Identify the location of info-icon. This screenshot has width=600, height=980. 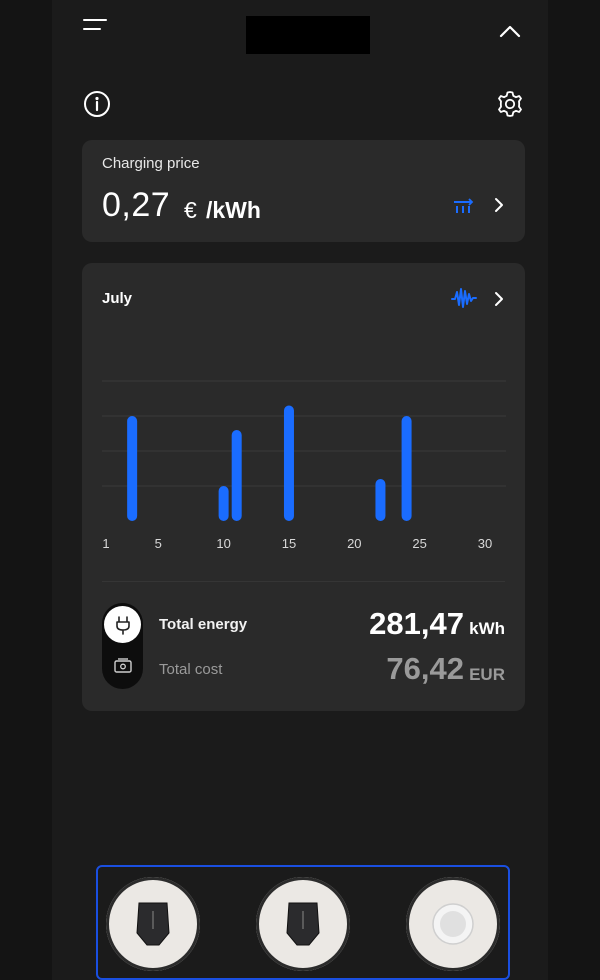
(97, 104).